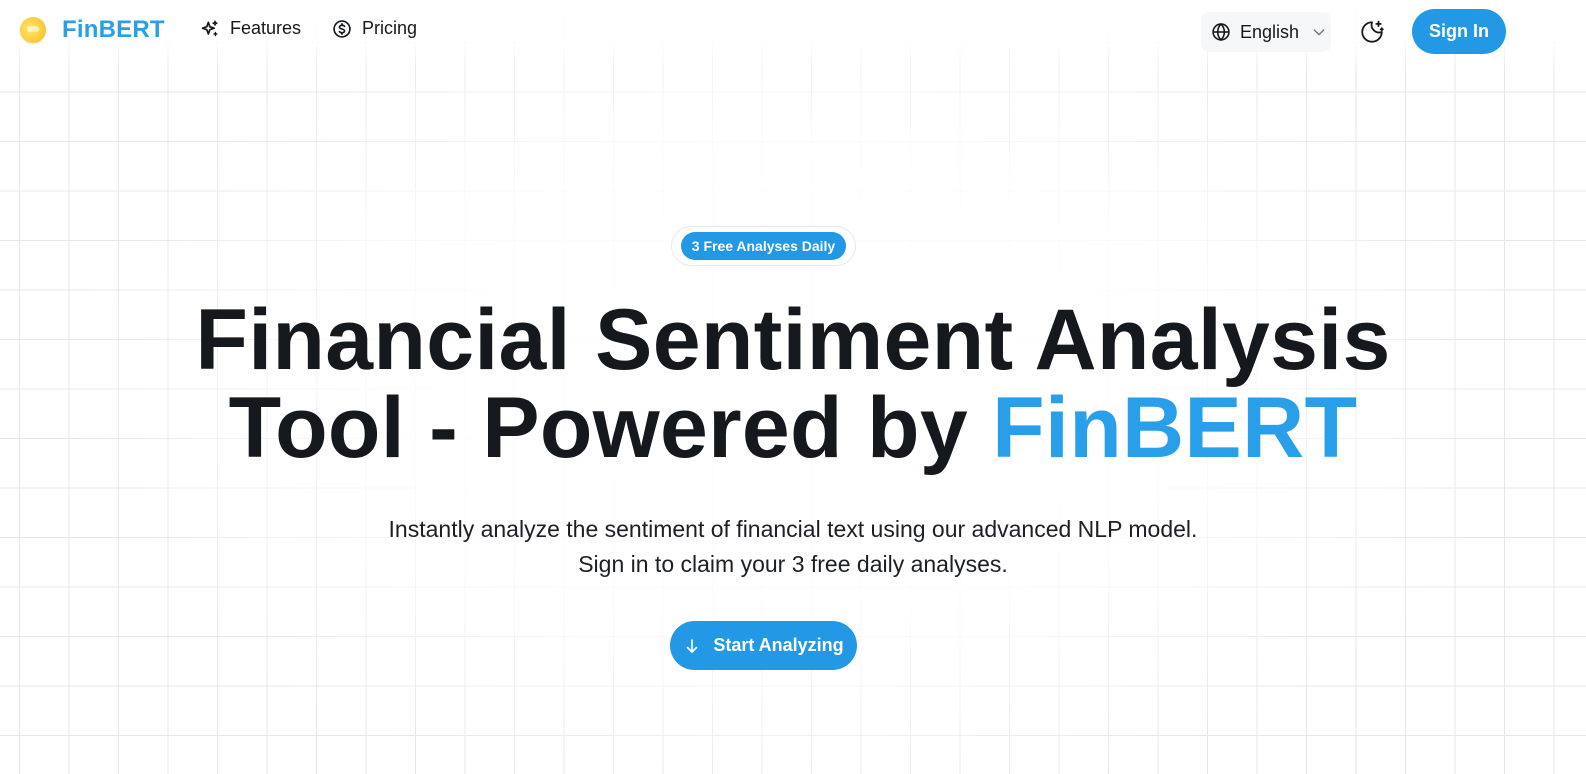 The width and height of the screenshot is (1586, 774). Describe the element at coordinates (113, 29) in the screenshot. I see `brand-name: FinBERT` at that location.